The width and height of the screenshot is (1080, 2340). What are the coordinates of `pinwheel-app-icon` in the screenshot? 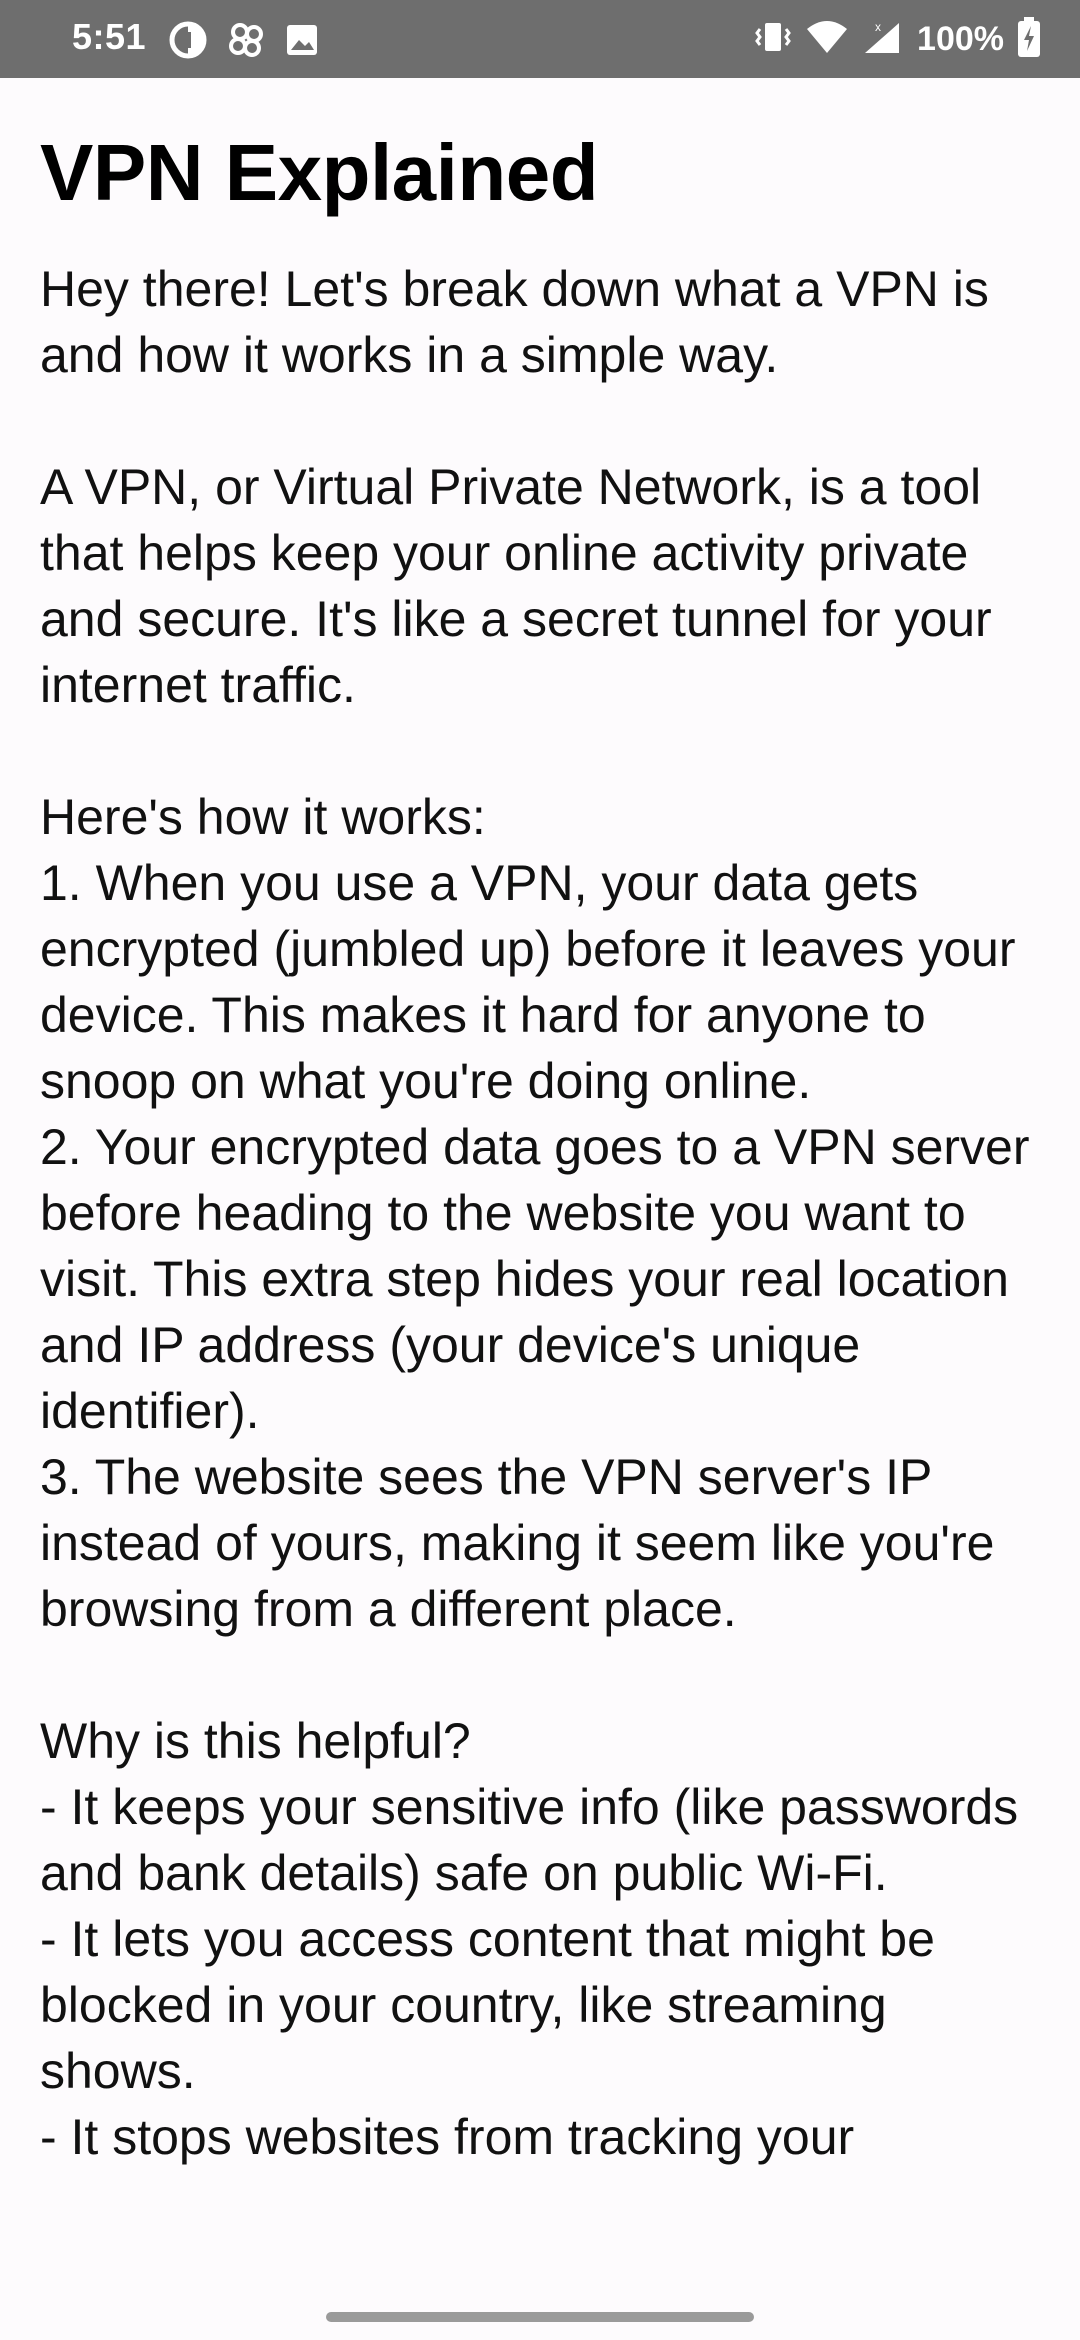 It's located at (246, 42).